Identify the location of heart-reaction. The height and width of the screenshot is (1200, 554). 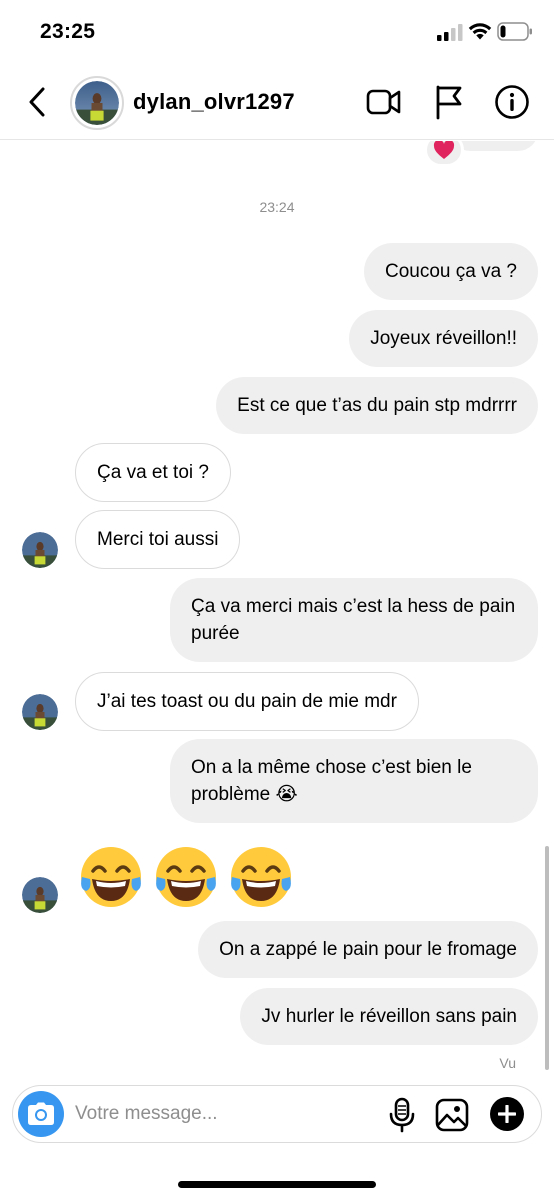
(444, 154).